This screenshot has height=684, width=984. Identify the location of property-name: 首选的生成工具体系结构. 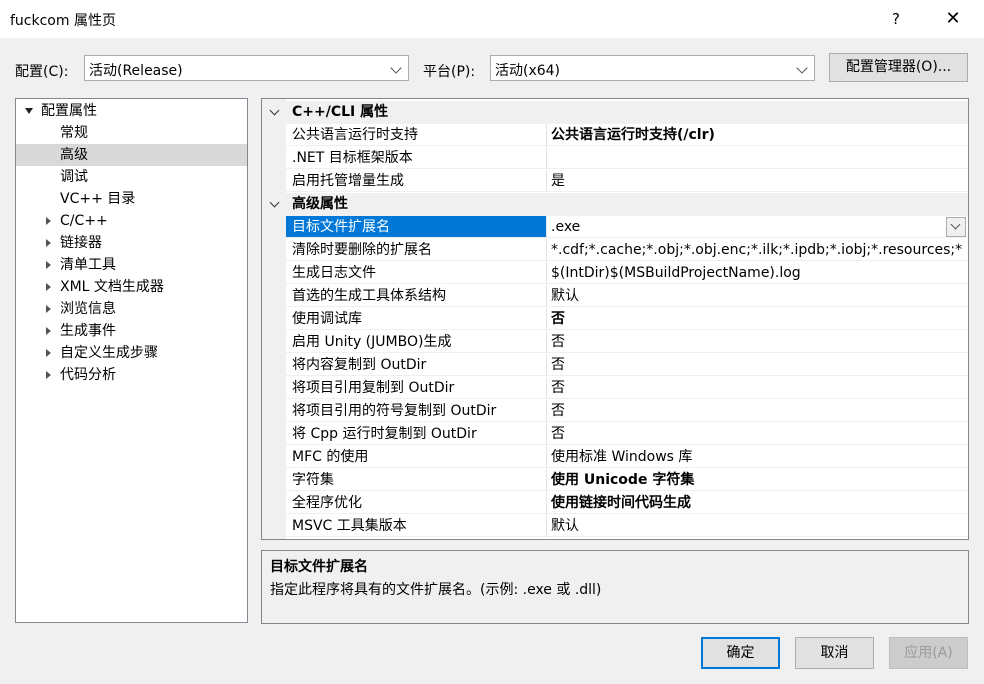
(416, 296).